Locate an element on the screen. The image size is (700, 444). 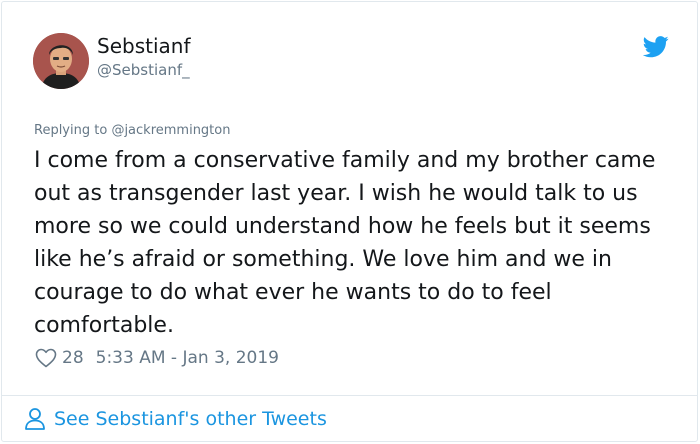
tweet-meta: 28 5:33 AM - Jan 3, 2019 is located at coordinates (156, 358).